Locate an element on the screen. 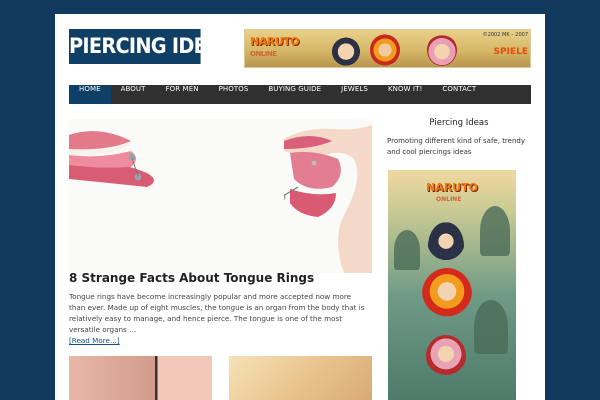  sidebar-ad-logo-text: NARUTO is located at coordinates (452, 187).